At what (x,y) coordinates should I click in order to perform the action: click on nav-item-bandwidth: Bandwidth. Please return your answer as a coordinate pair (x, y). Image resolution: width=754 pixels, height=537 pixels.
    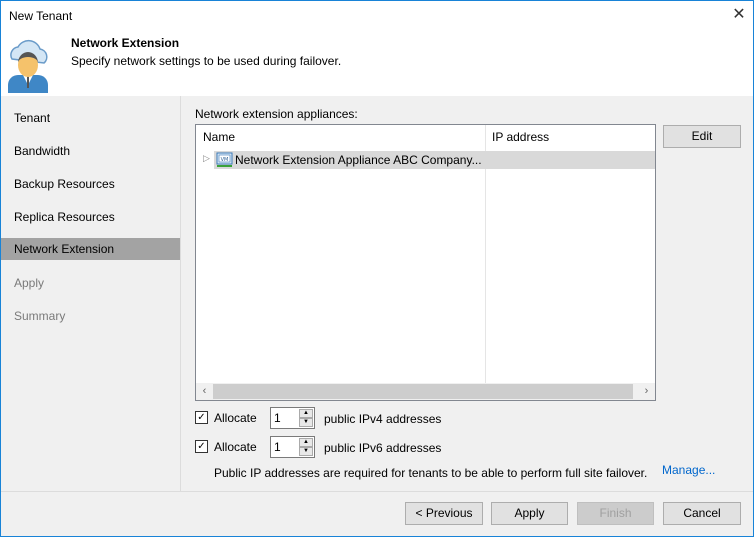
    Looking at the image, I should click on (90, 151).